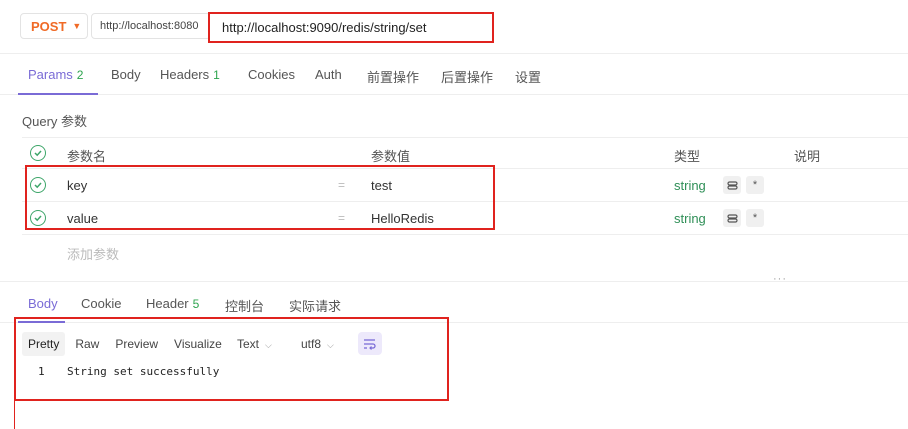 The image size is (908, 429). Describe the element at coordinates (467, 76) in the screenshot. I see `tab-post-operations: 后置操作` at that location.